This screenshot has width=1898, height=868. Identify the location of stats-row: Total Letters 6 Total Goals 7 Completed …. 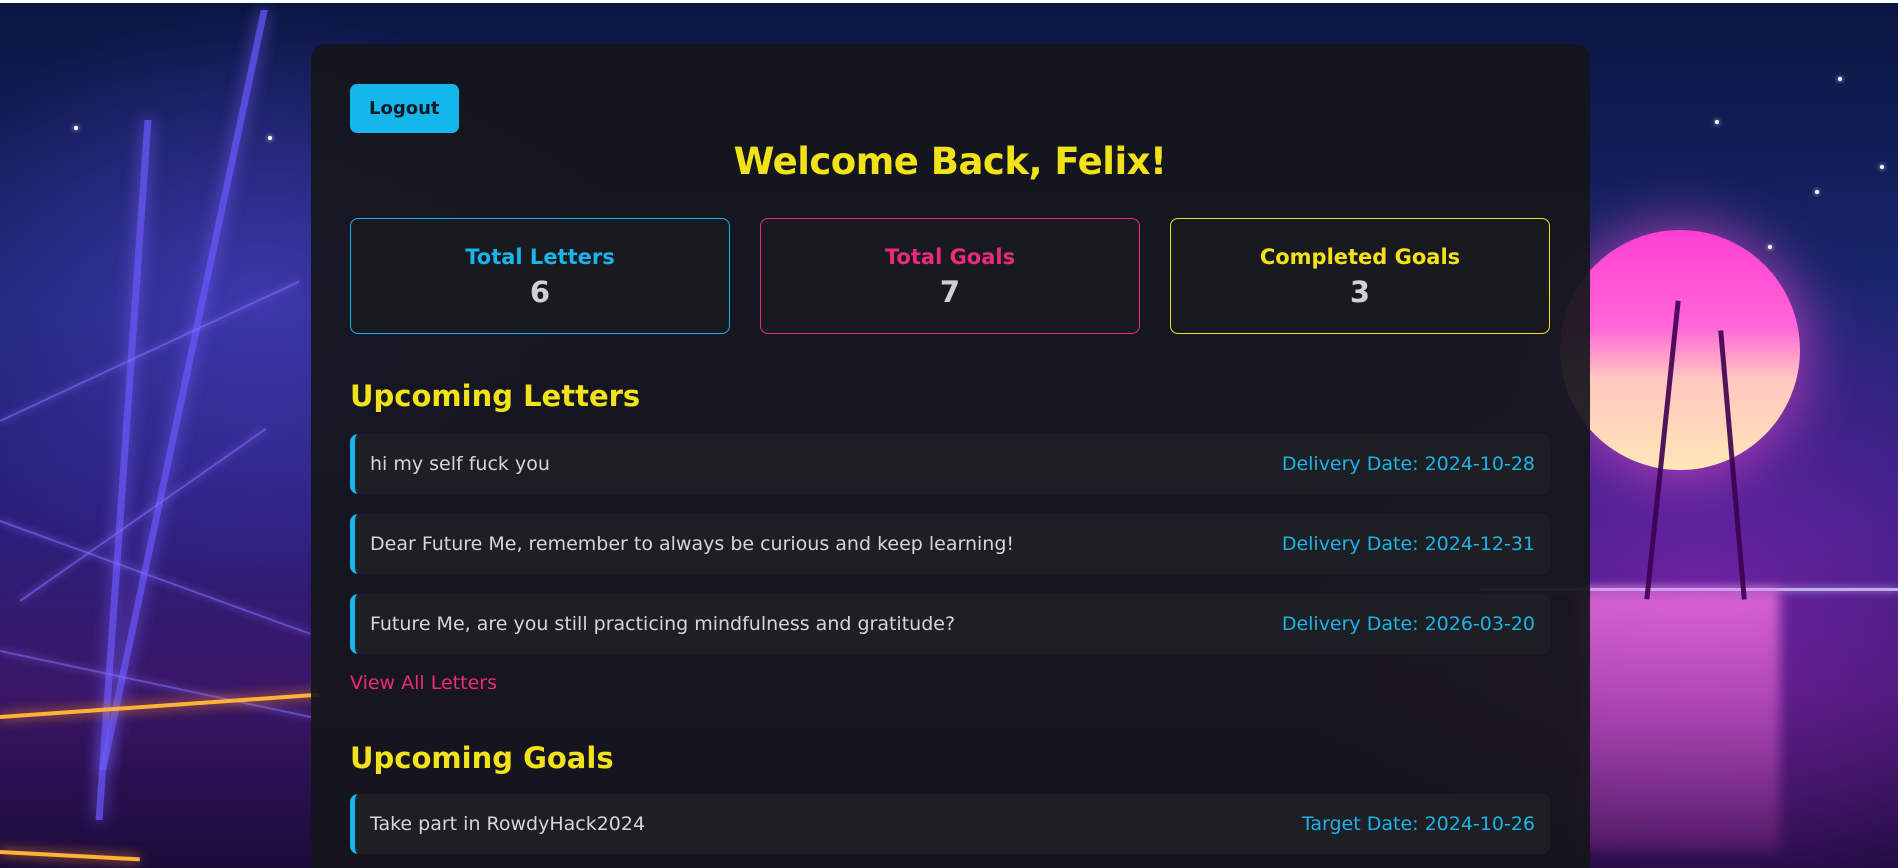
(950, 276).